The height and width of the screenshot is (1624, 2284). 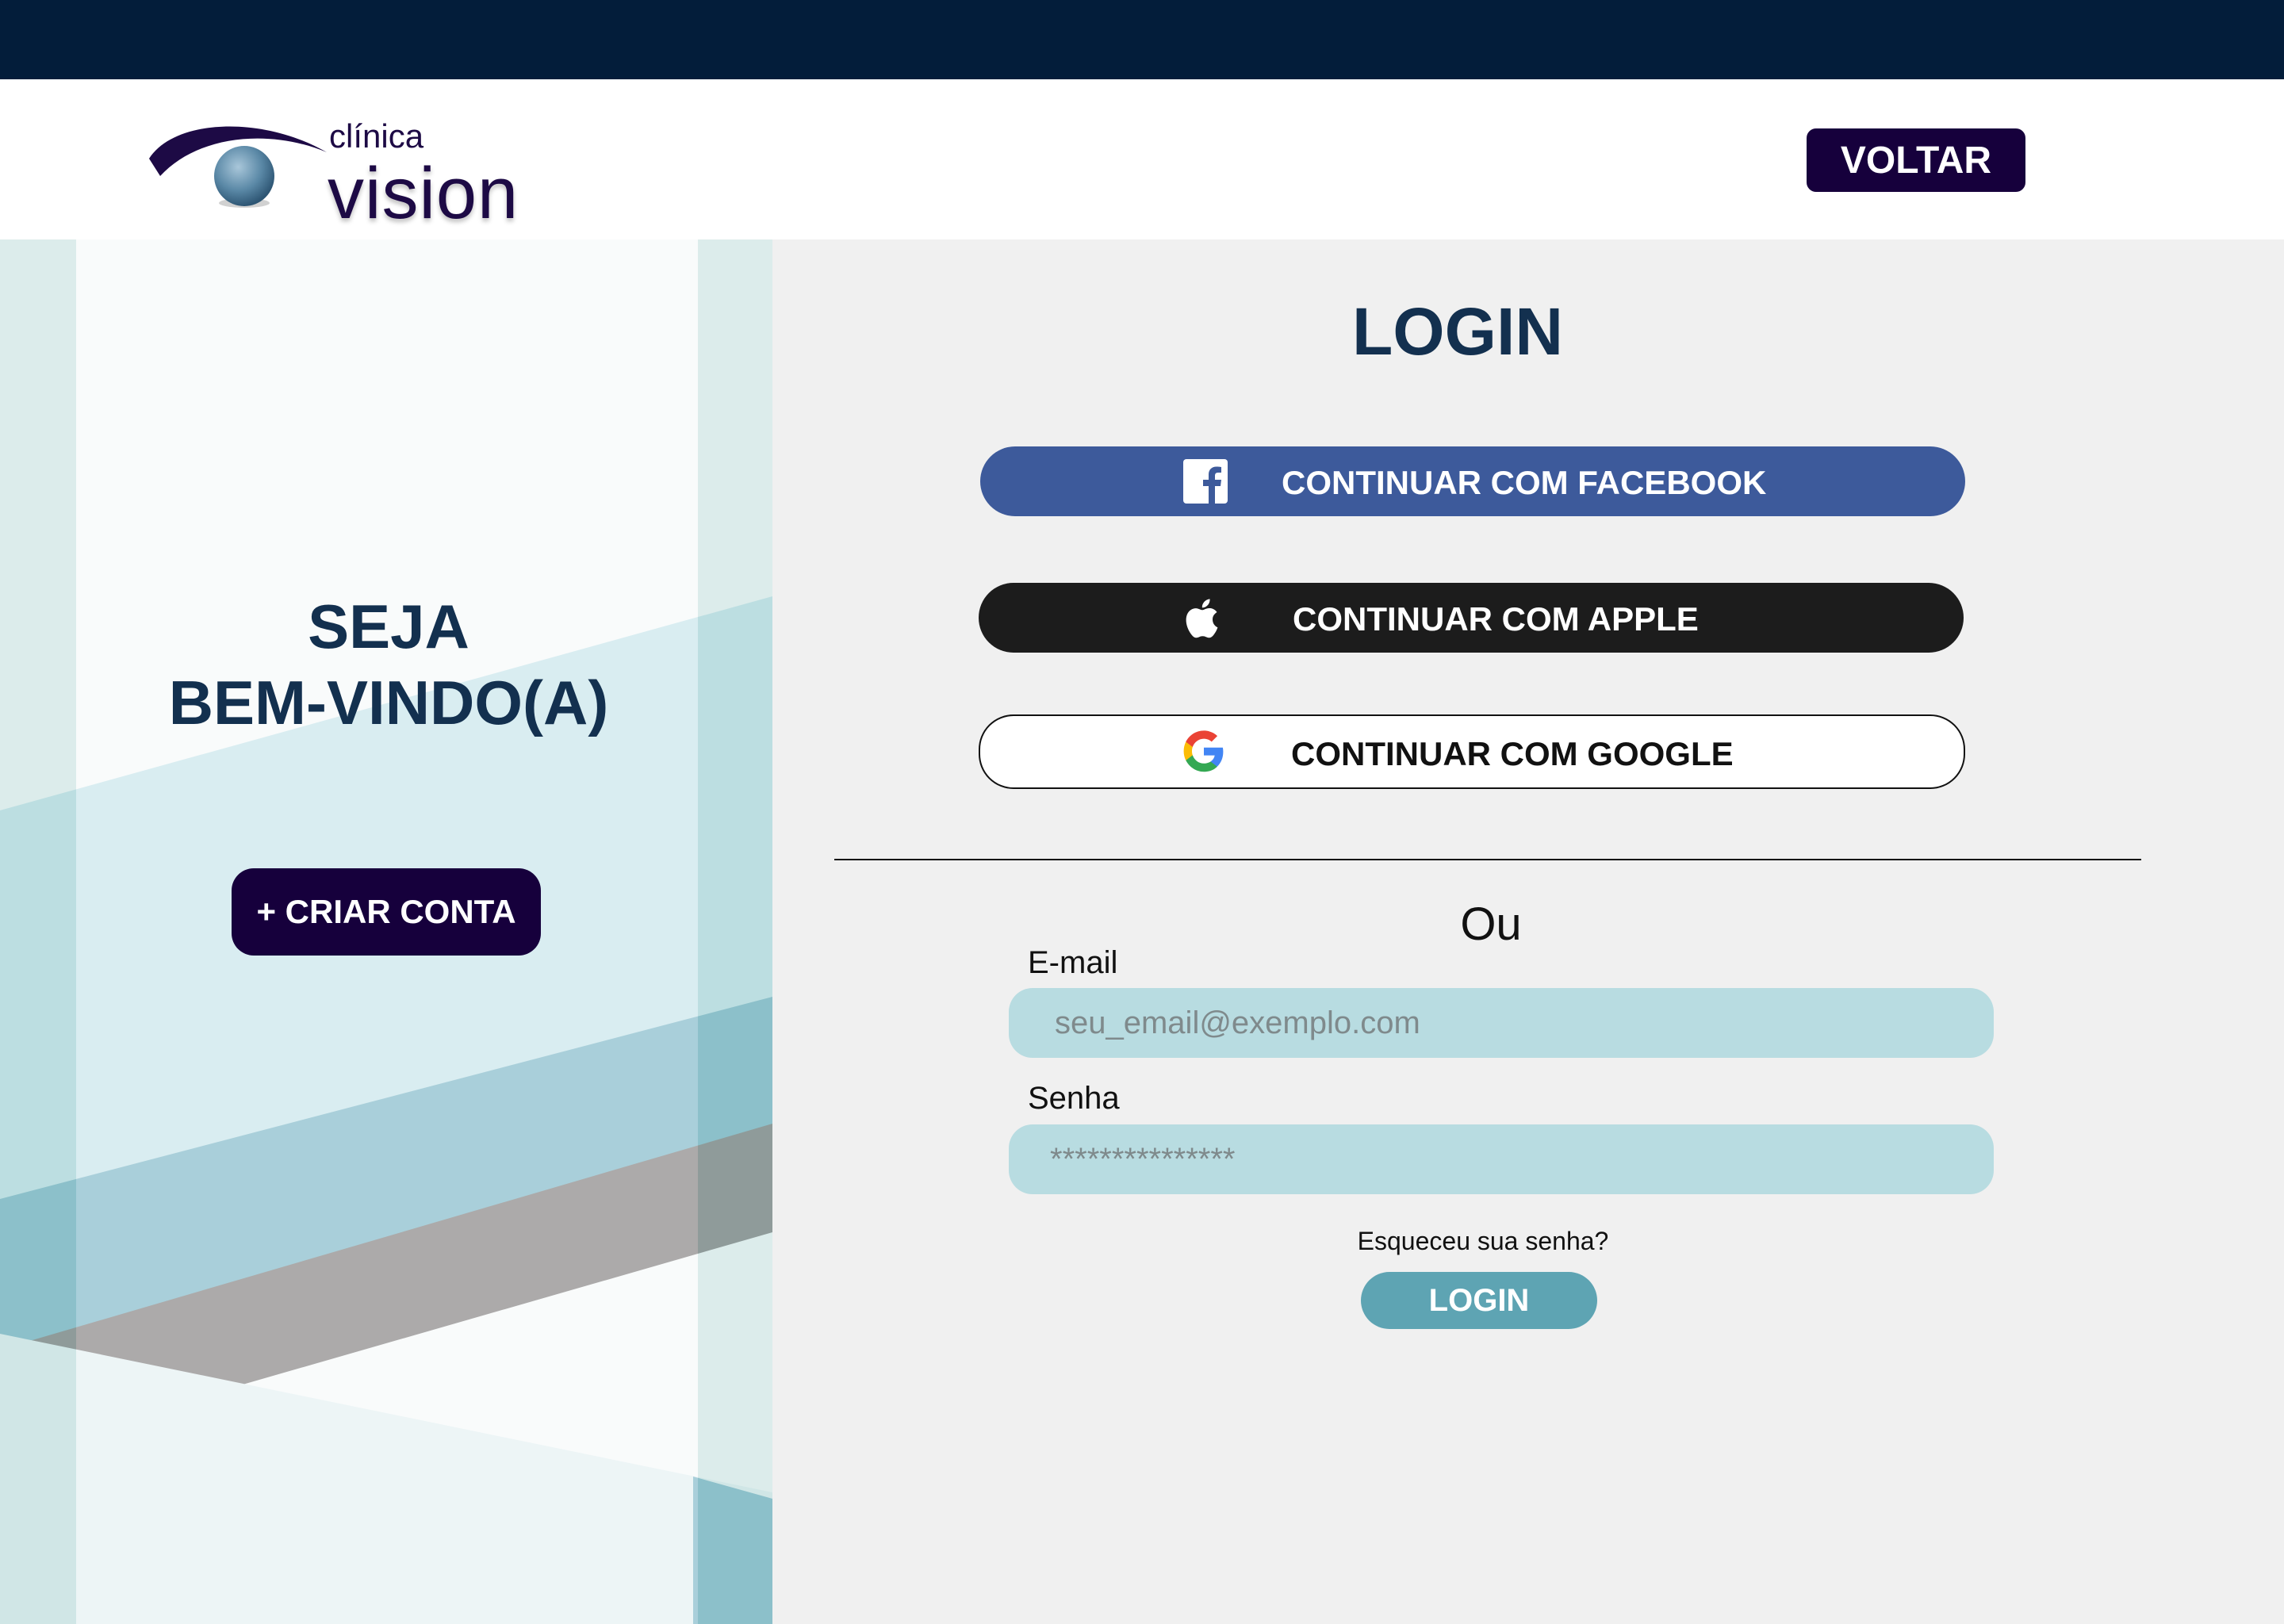 What do you see at coordinates (1524, 482) in the screenshot?
I see `facebook-login-label: CONTINUAR COM FACEBOOK` at bounding box center [1524, 482].